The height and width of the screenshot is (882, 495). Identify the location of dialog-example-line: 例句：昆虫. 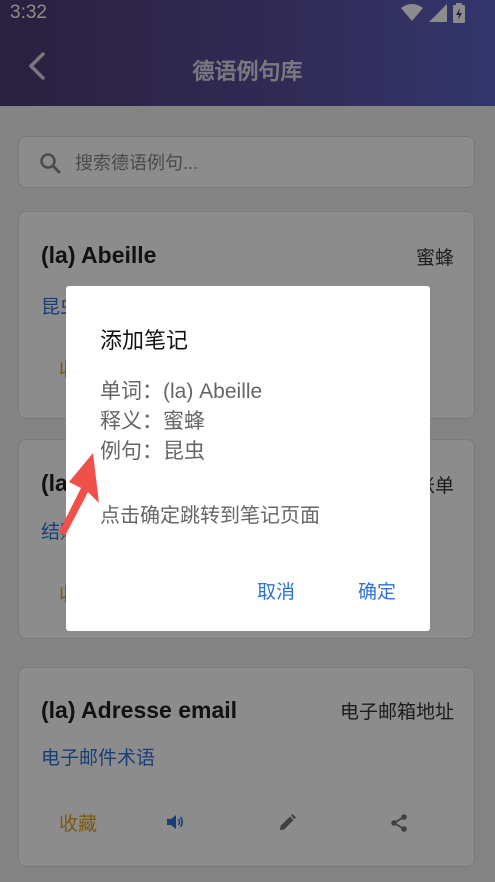
(152, 451).